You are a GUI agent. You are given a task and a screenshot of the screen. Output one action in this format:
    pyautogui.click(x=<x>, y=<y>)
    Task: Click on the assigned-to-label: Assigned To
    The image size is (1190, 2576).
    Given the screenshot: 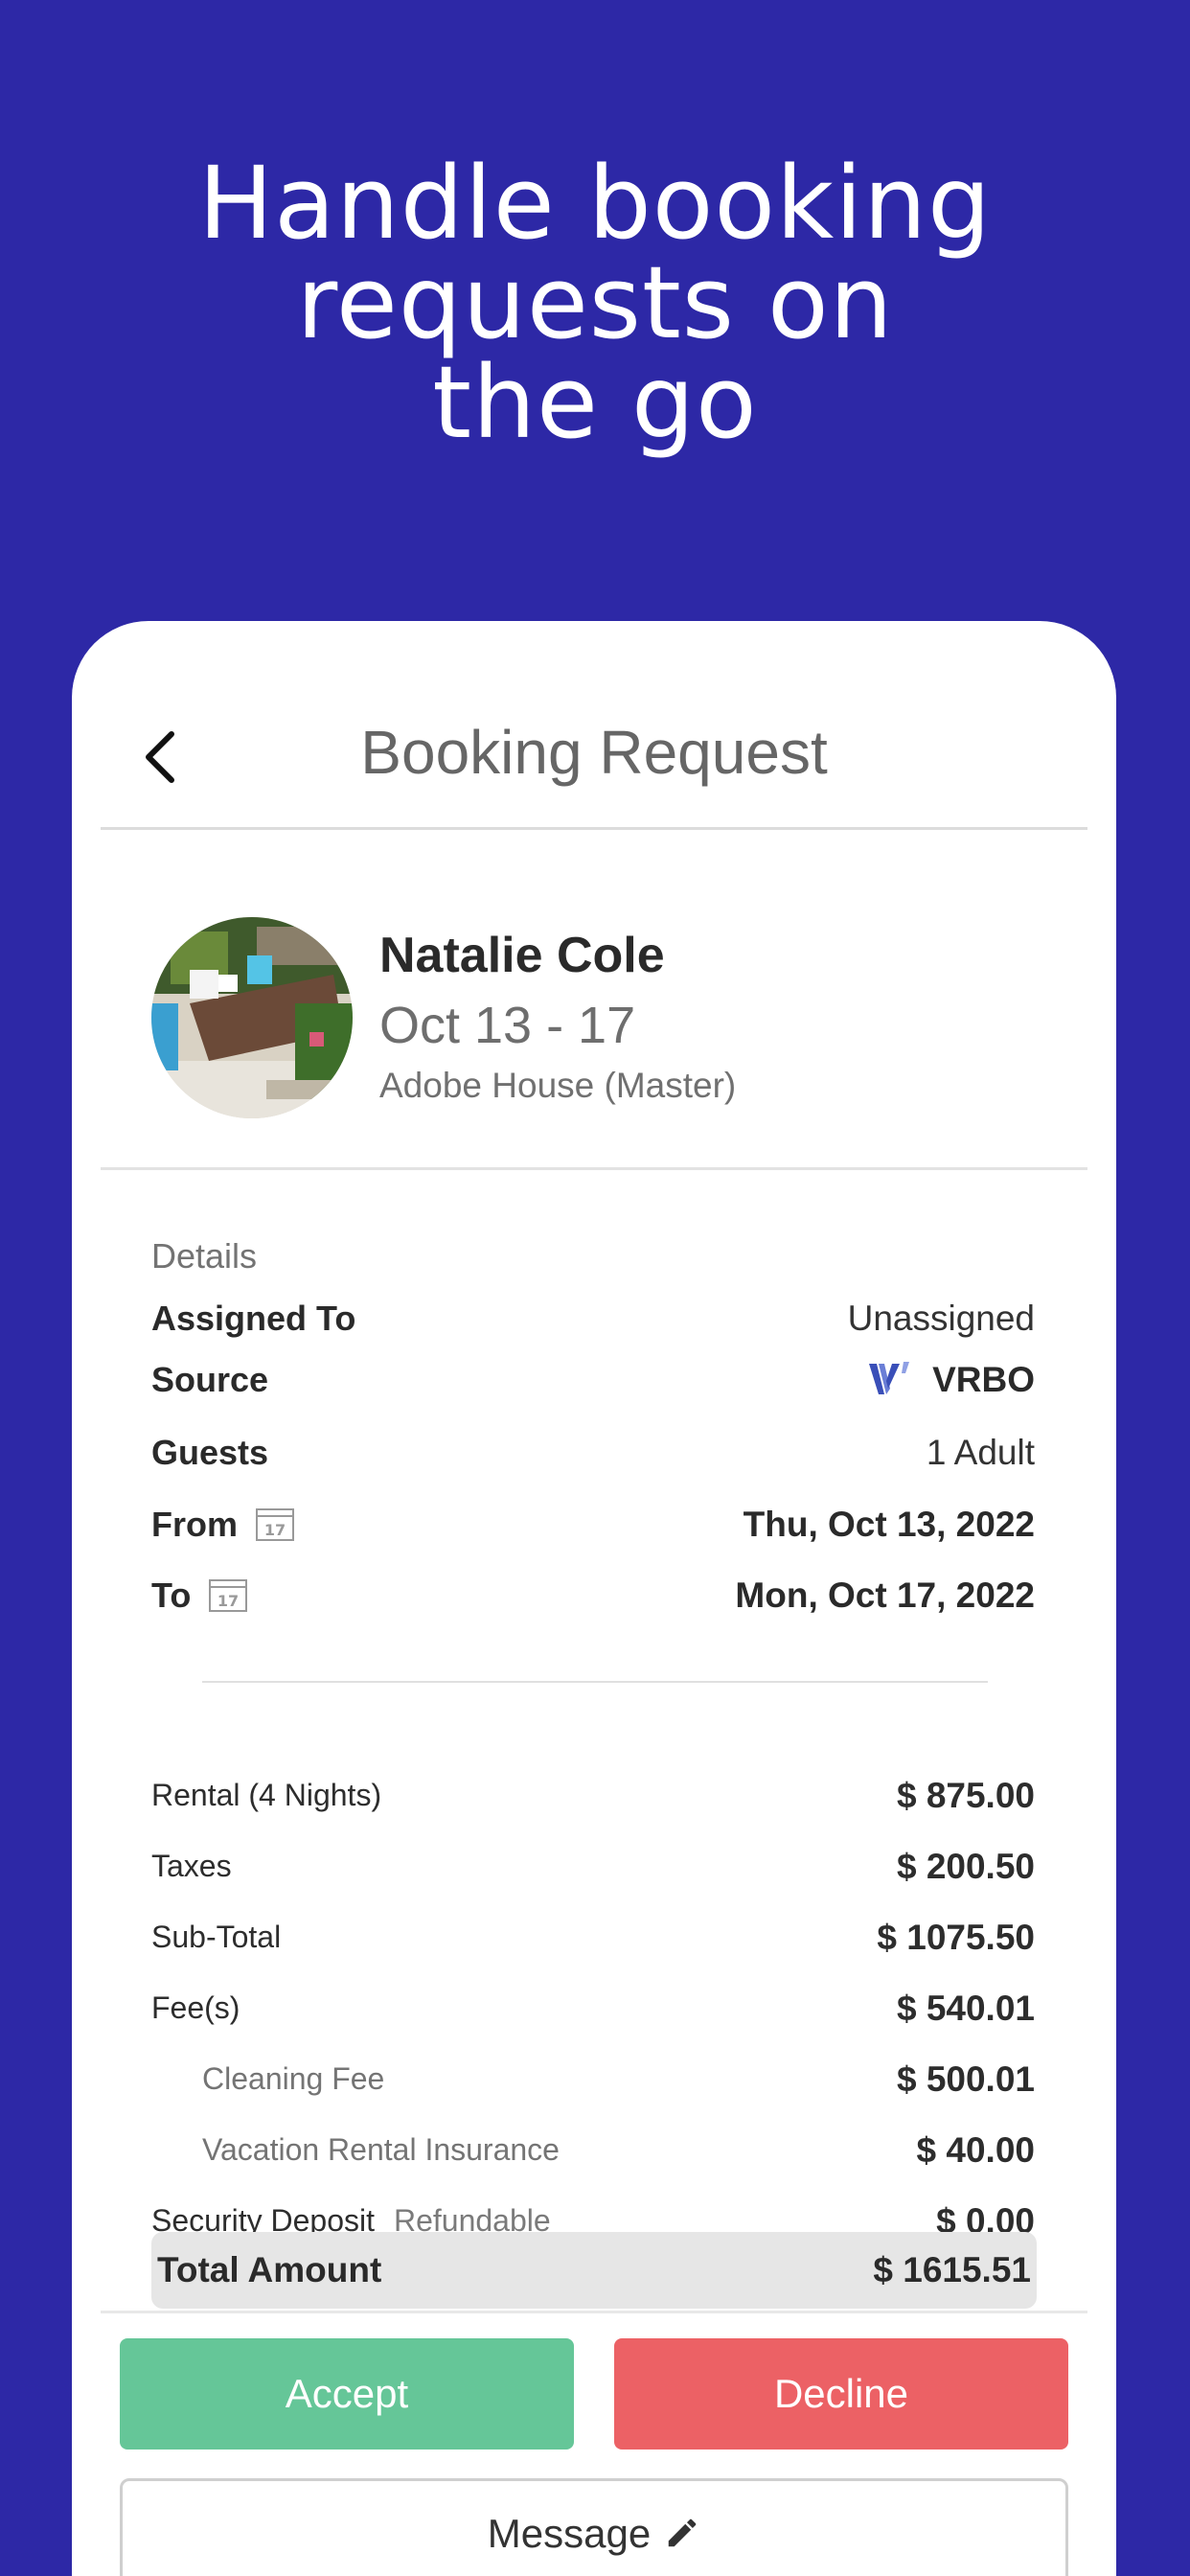 What is the action you would take?
    pyautogui.click(x=254, y=1318)
    